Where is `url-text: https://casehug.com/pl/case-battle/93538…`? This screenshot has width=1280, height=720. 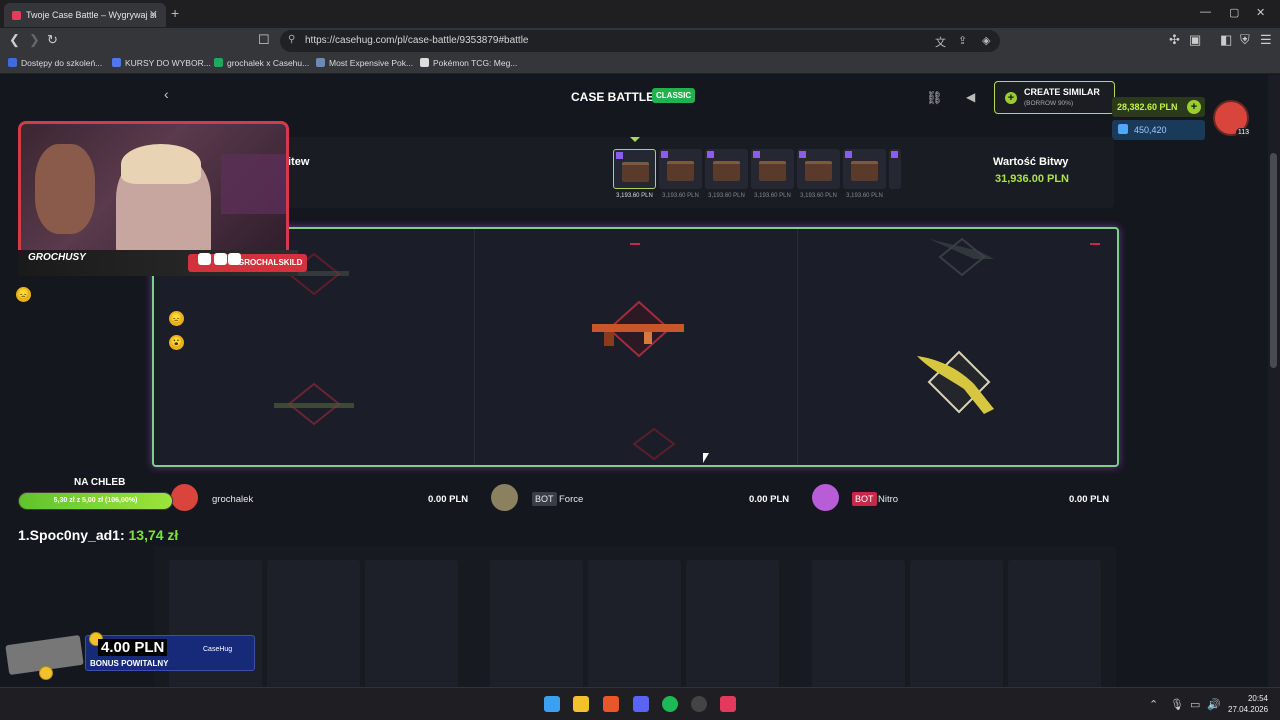
url-text: https://casehug.com/pl/case-battle/93538… is located at coordinates (417, 40).